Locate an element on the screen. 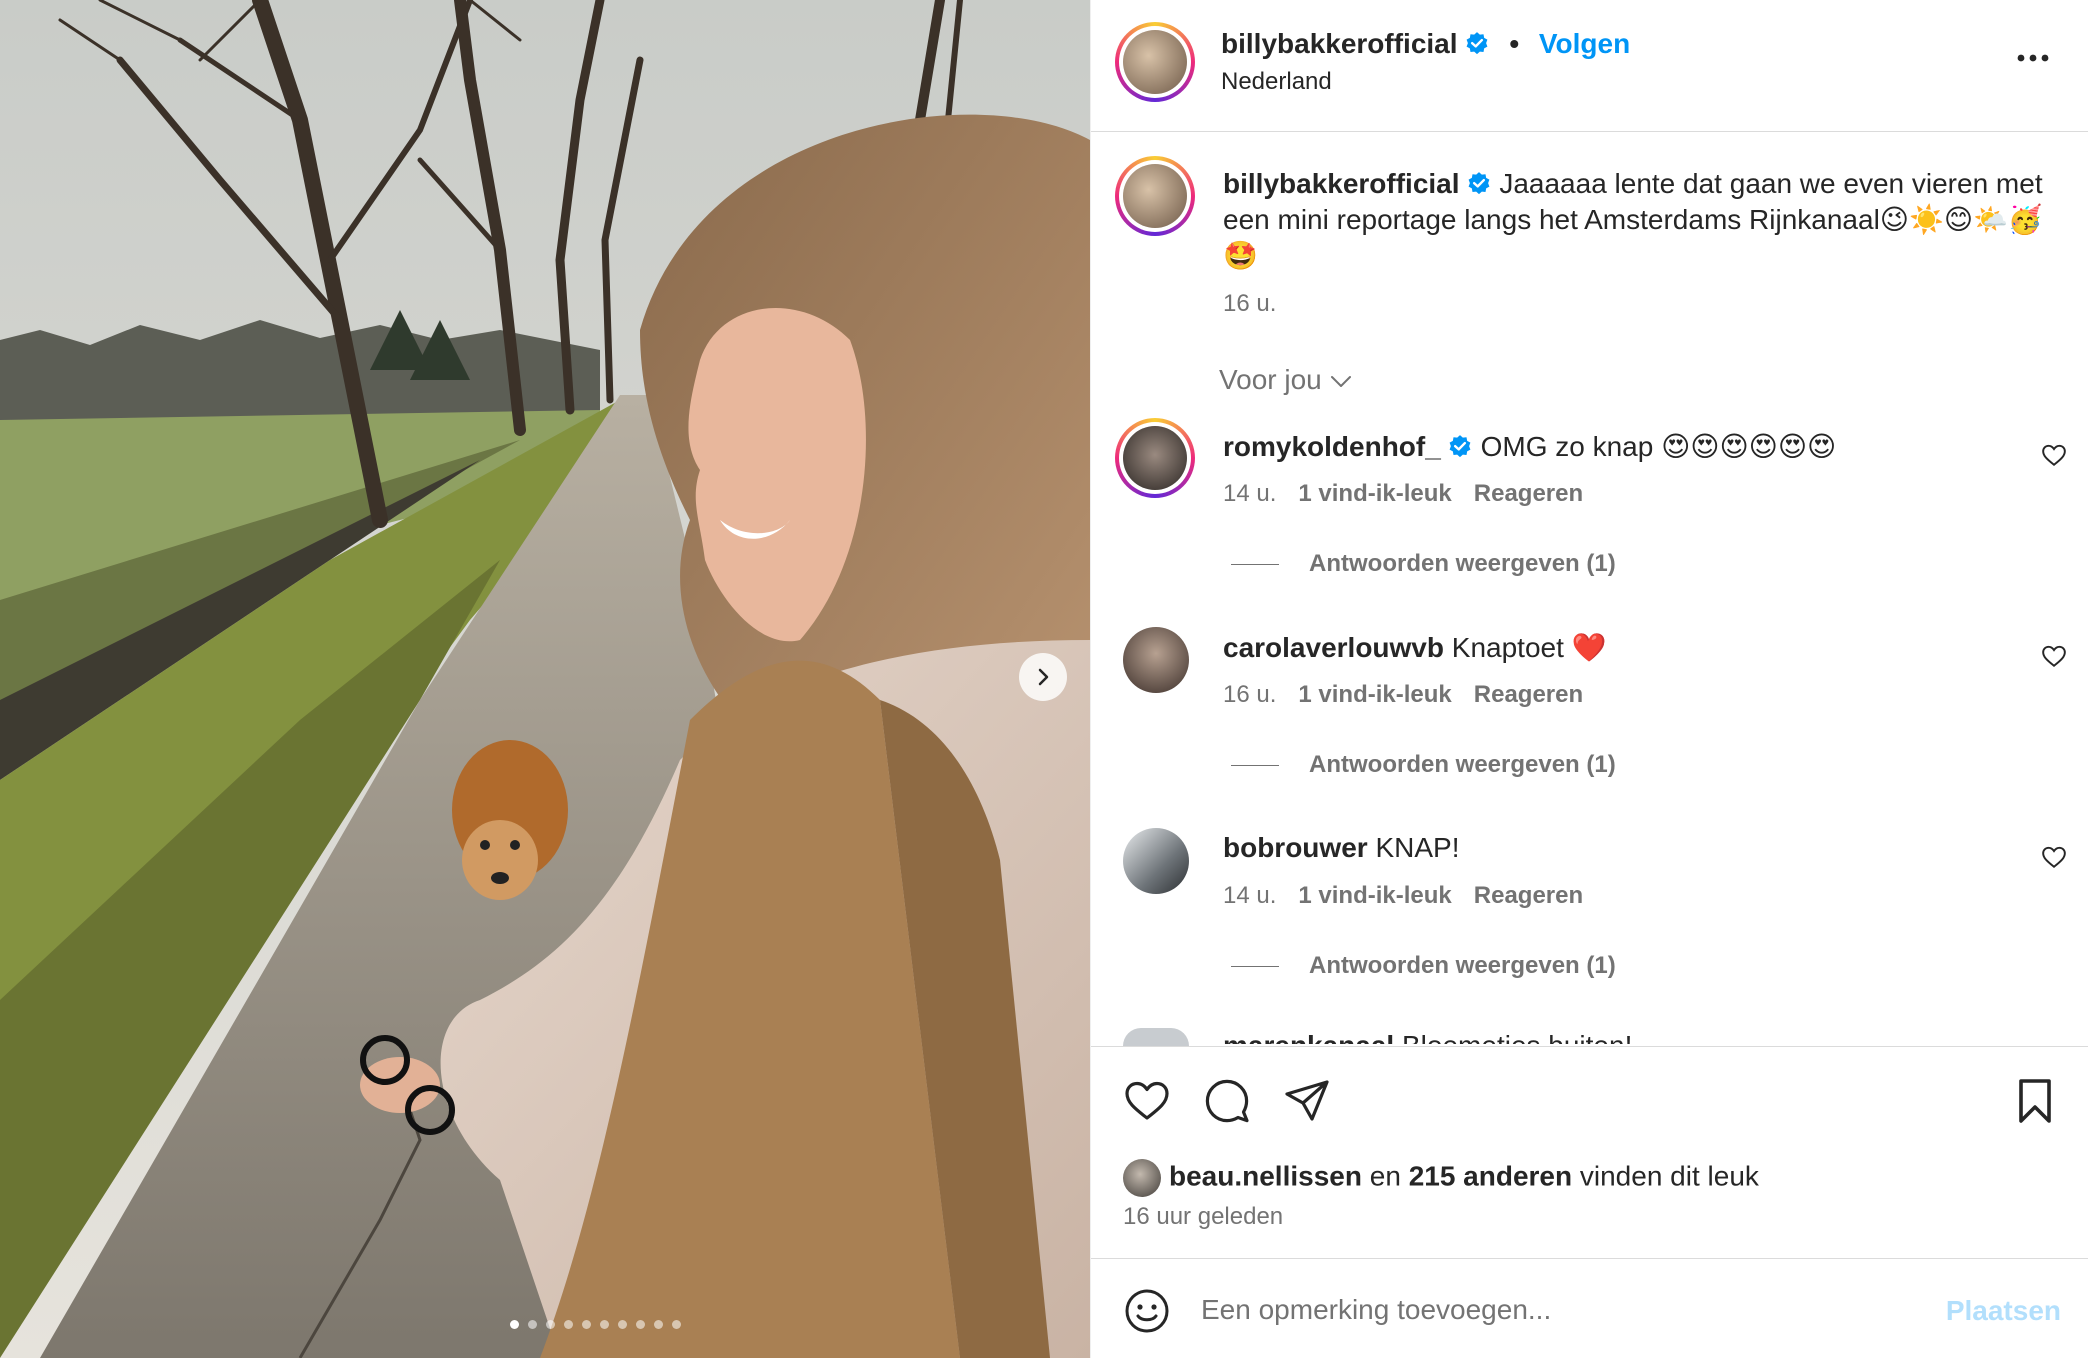 Image resolution: width=2088 pixels, height=1358 pixels. comment-username: romykoldenhof_ is located at coordinates (1332, 446).